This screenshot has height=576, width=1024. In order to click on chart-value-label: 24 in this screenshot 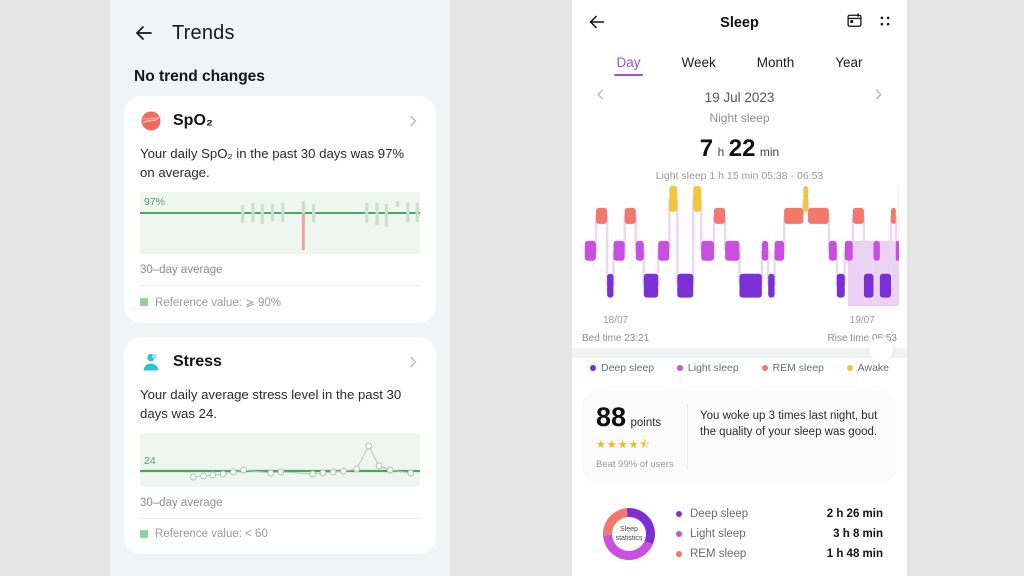, I will do `click(150, 461)`.